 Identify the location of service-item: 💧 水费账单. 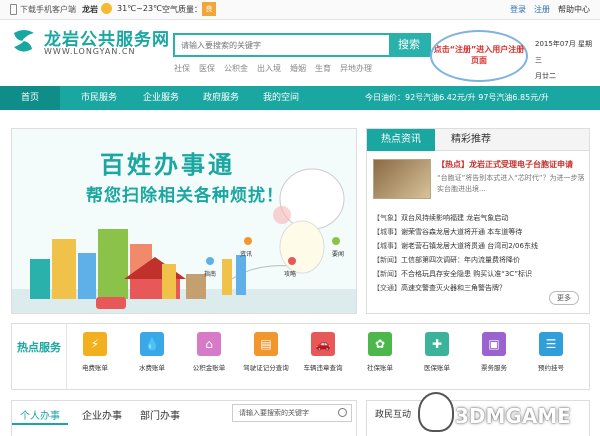
(152, 352).